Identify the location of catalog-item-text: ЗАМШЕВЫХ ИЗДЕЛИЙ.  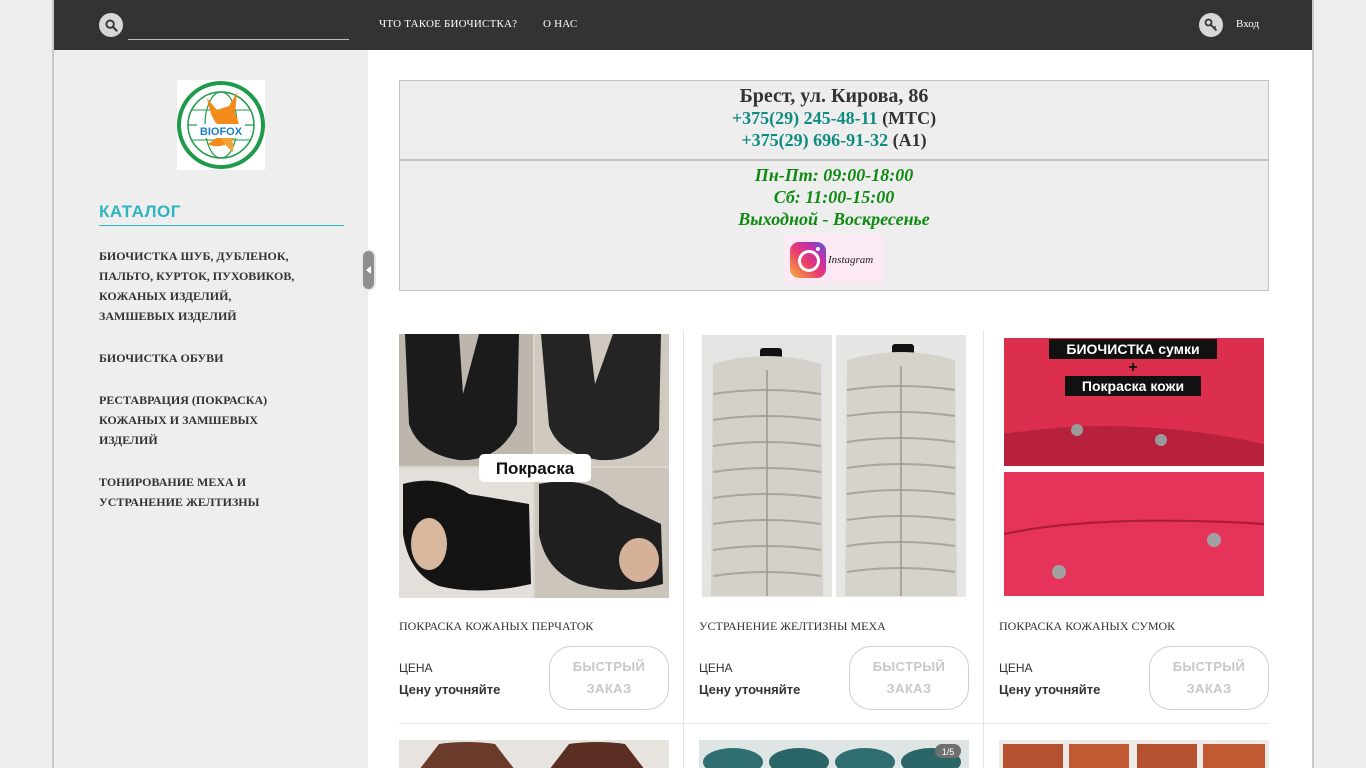
(168, 316).